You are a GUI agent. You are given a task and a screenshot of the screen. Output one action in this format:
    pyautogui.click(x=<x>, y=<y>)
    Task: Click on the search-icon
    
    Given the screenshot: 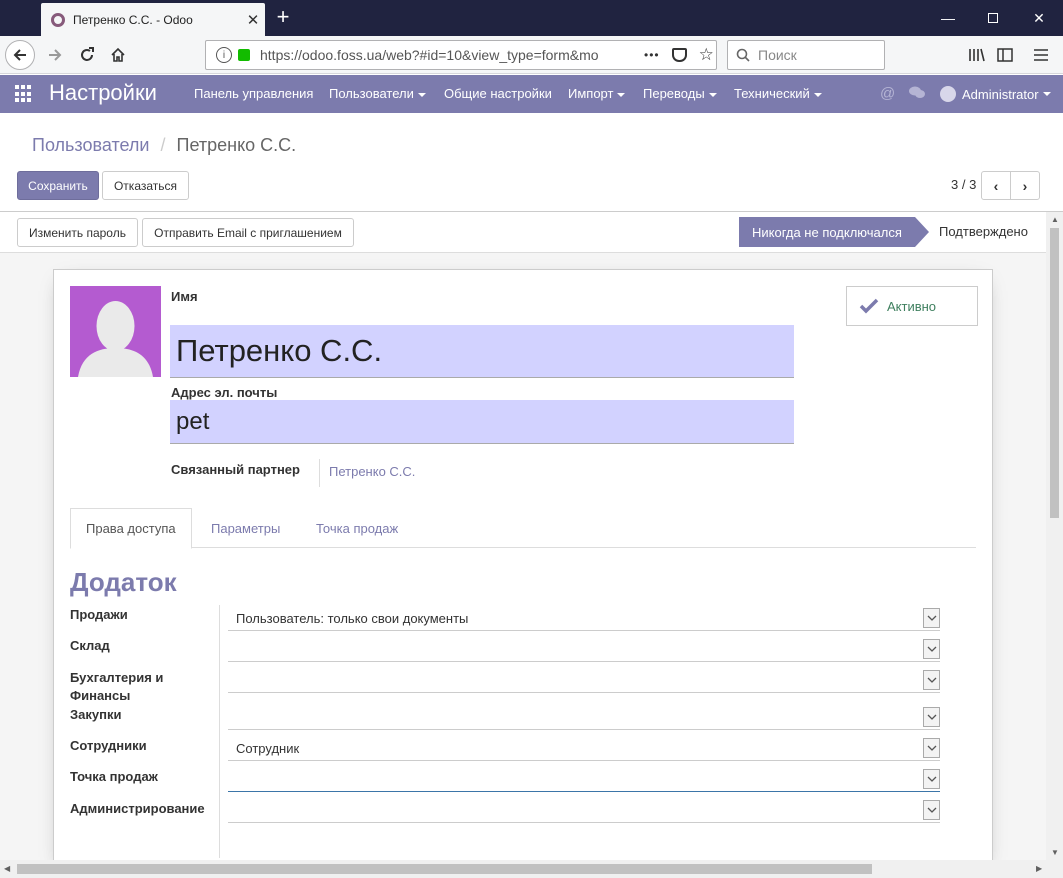 What is the action you would take?
    pyautogui.click(x=743, y=55)
    